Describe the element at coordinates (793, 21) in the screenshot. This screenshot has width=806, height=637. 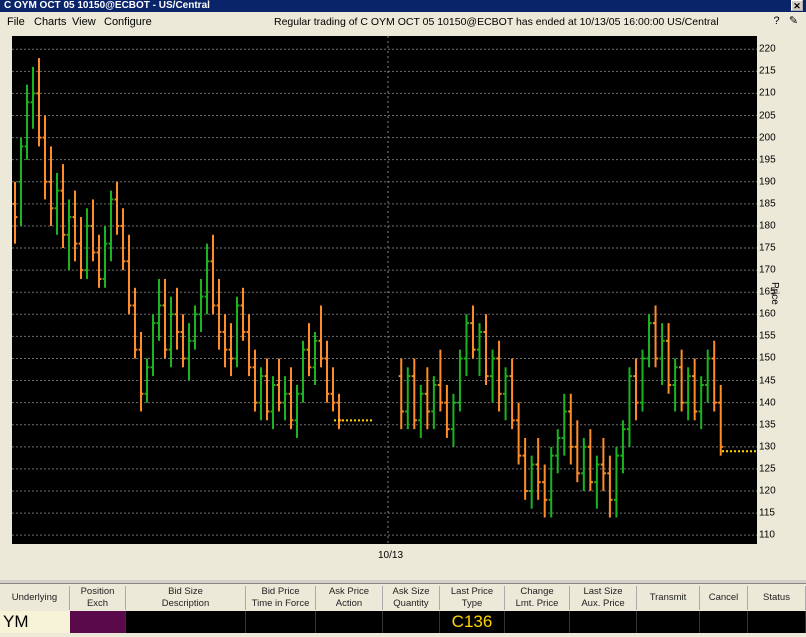
I see `pin-icon: ✎` at that location.